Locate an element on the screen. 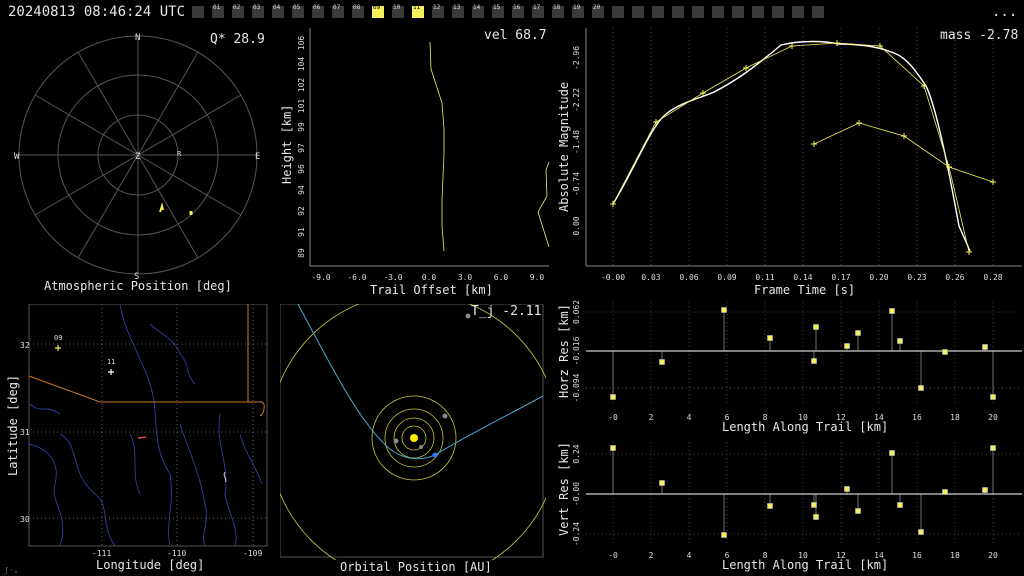 The image size is (1024, 576). camera-03: 03 is located at coordinates (258, 11).